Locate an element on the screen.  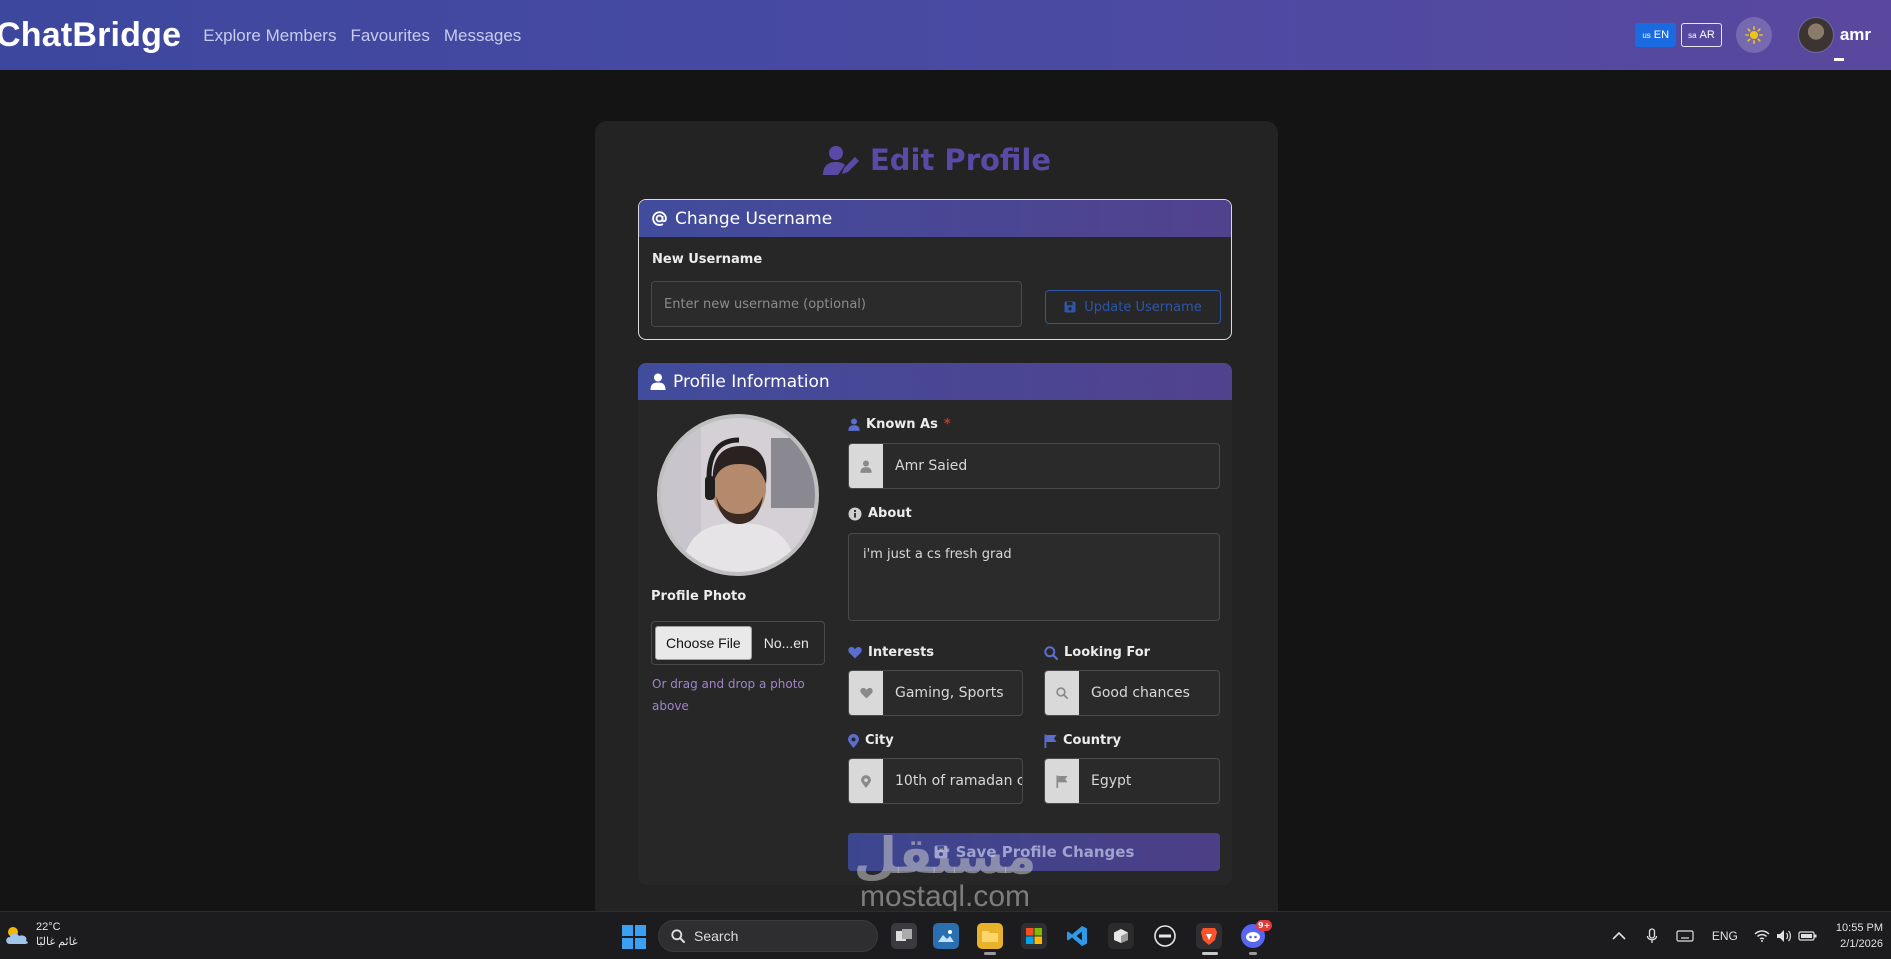
page-title-text: Edit Profile is located at coordinates (960, 160).